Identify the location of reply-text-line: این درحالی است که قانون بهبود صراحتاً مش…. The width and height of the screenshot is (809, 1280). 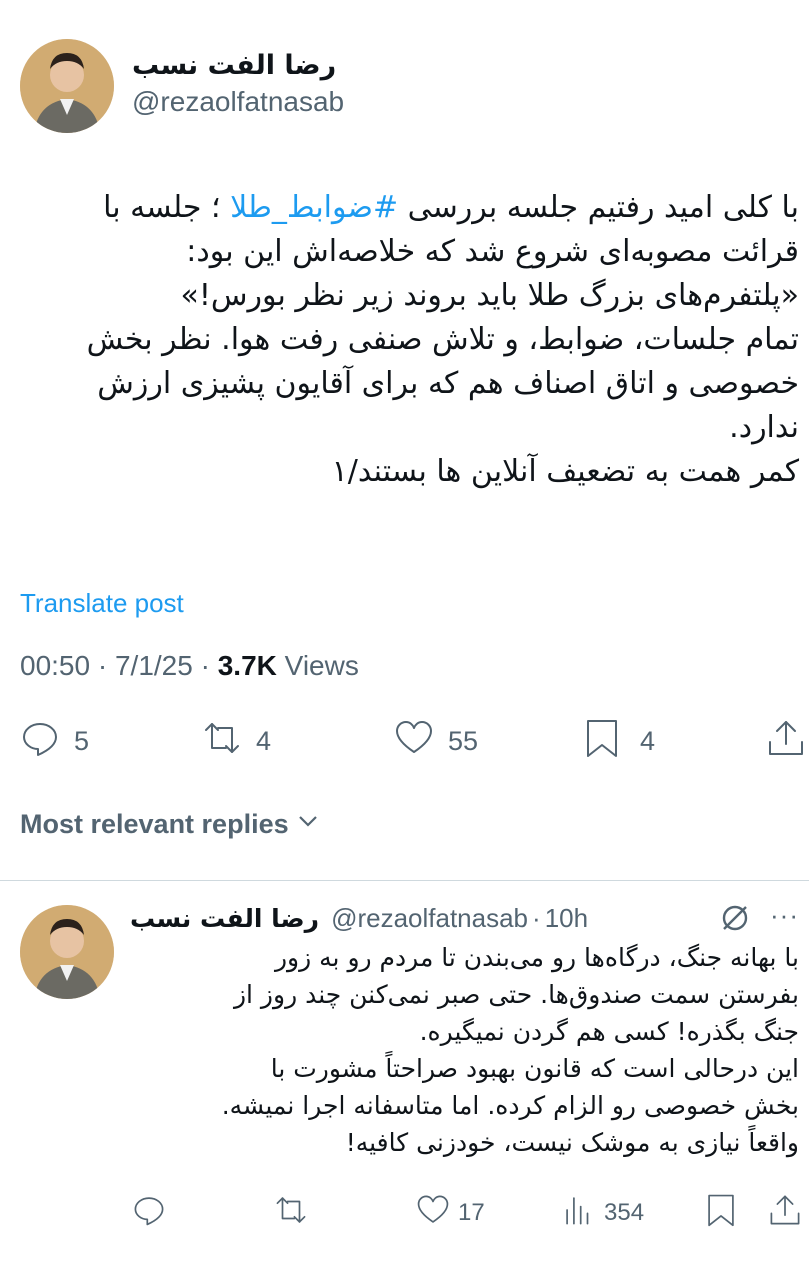
(534, 1068).